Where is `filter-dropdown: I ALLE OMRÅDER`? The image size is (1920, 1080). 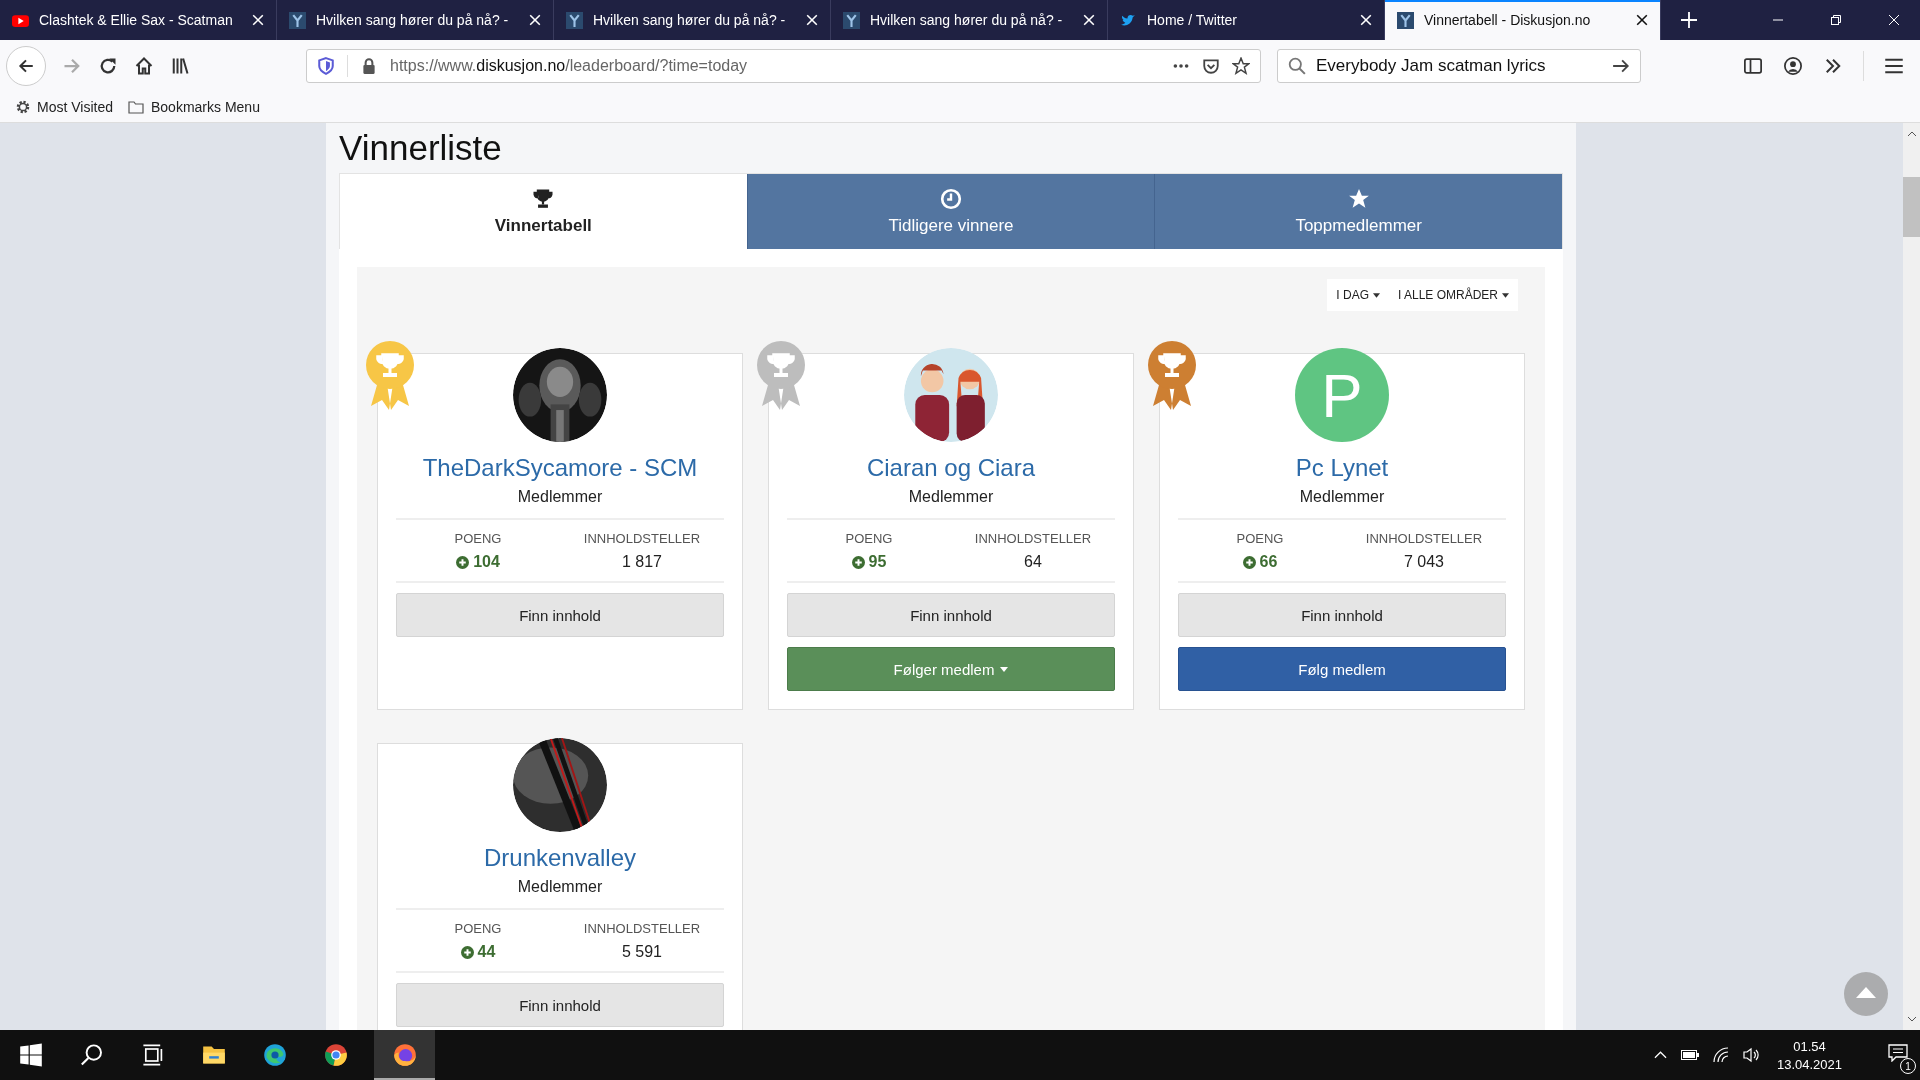
filter-dropdown: I ALLE OMRÅDER is located at coordinates (1453, 295).